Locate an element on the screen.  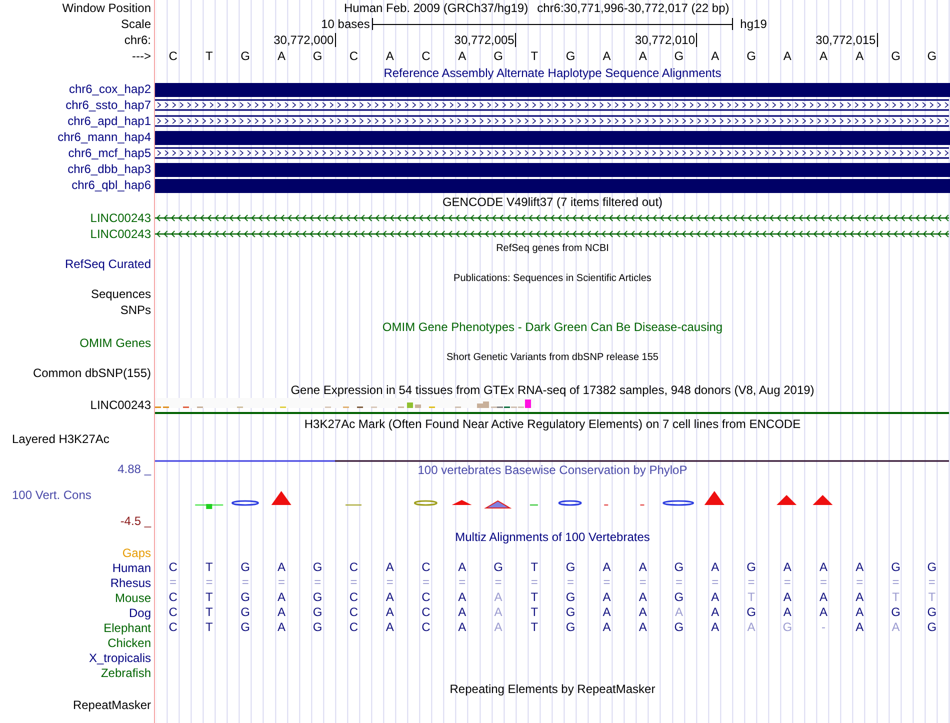
track-title: Repeating Elements by RepeatMasker is located at coordinates (553, 689).